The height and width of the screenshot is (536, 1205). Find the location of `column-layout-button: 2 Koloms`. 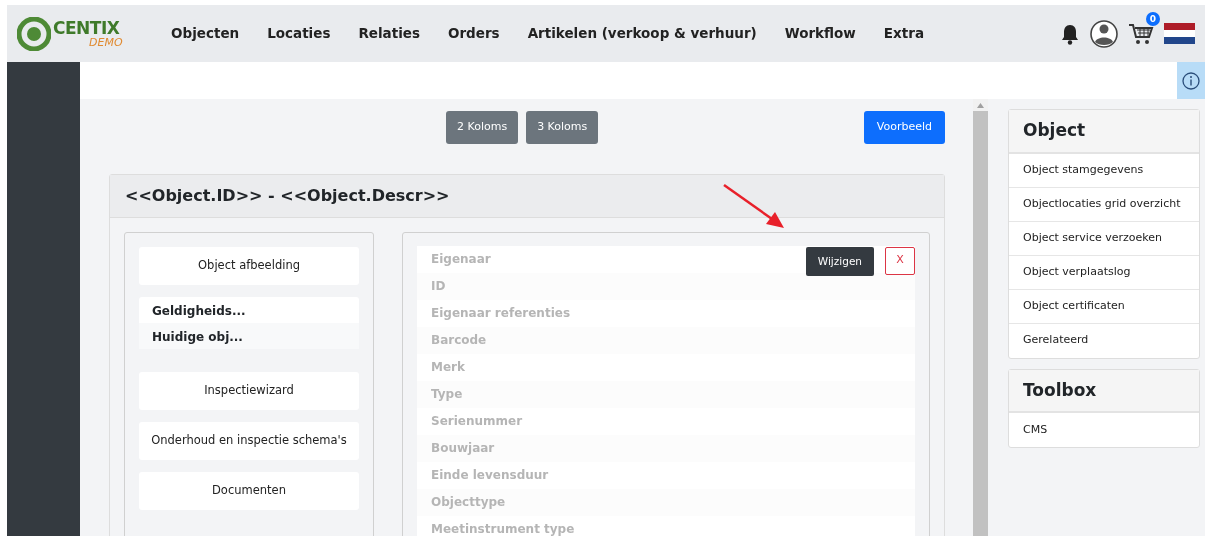

column-layout-button: 2 Koloms is located at coordinates (482, 127).